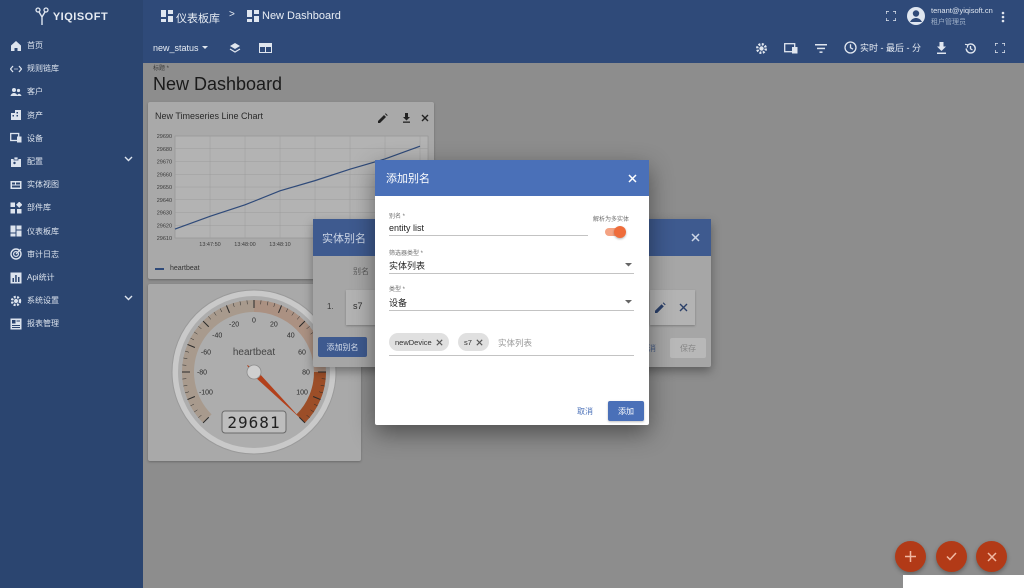 This screenshot has height=588, width=1024. Describe the element at coordinates (683, 307) in the screenshot. I see `delete-alias-icon` at that location.